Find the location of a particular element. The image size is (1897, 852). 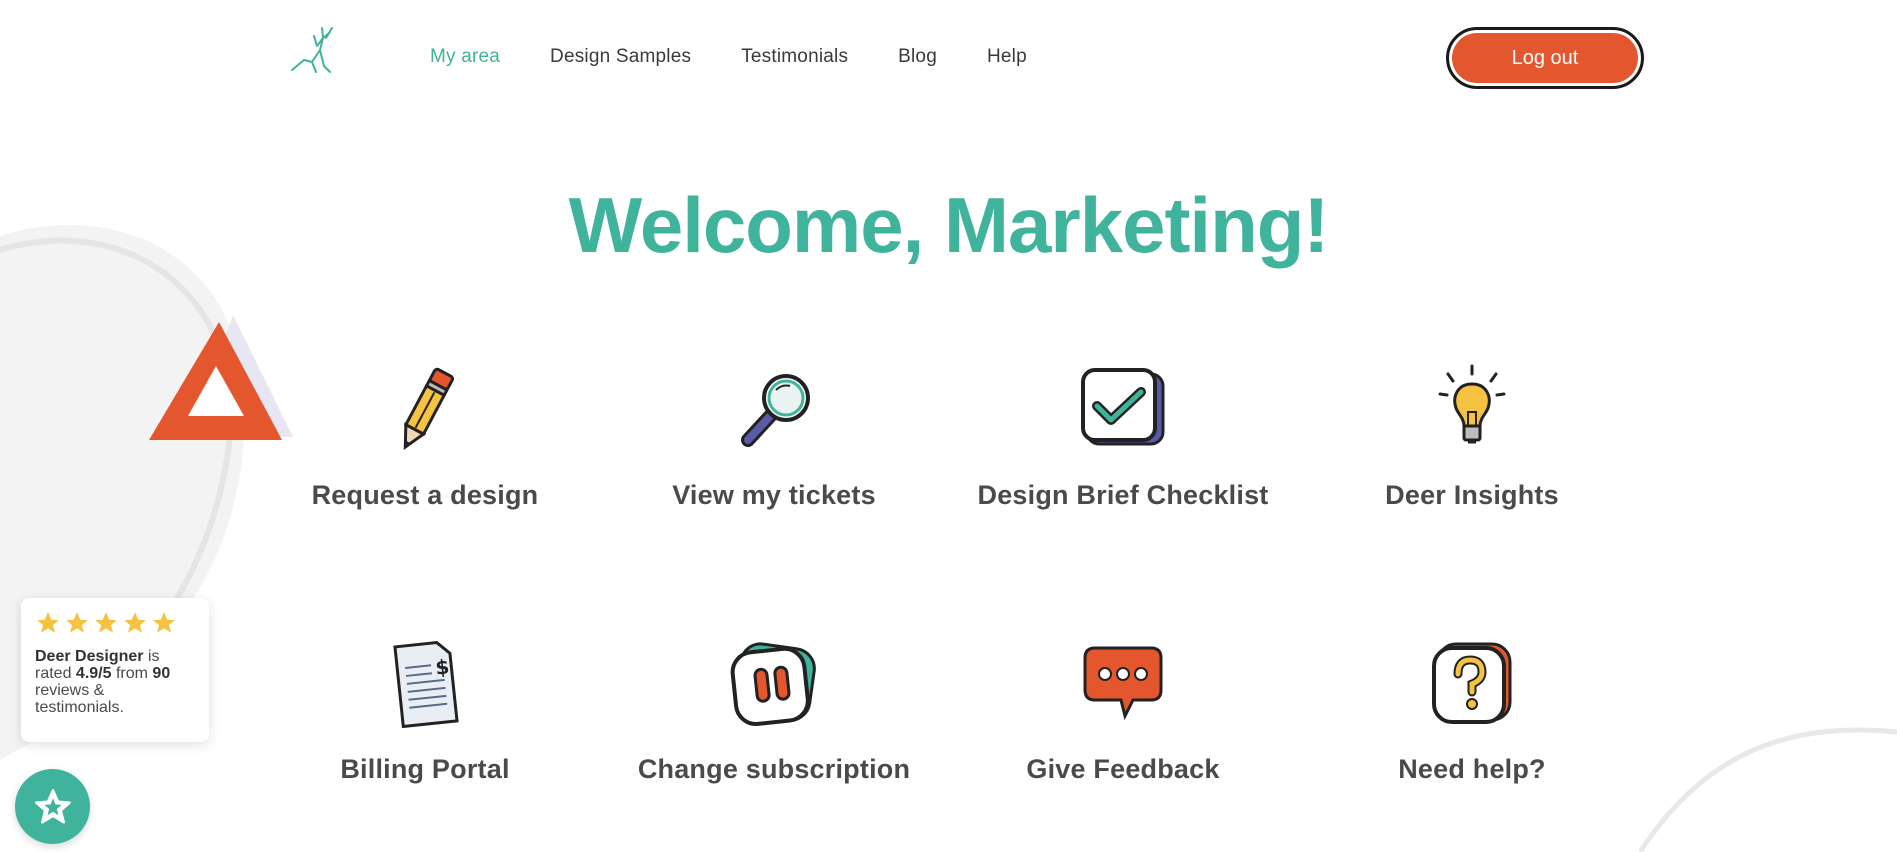

page-title: Welcome, Marketing! is located at coordinates (949, 225).